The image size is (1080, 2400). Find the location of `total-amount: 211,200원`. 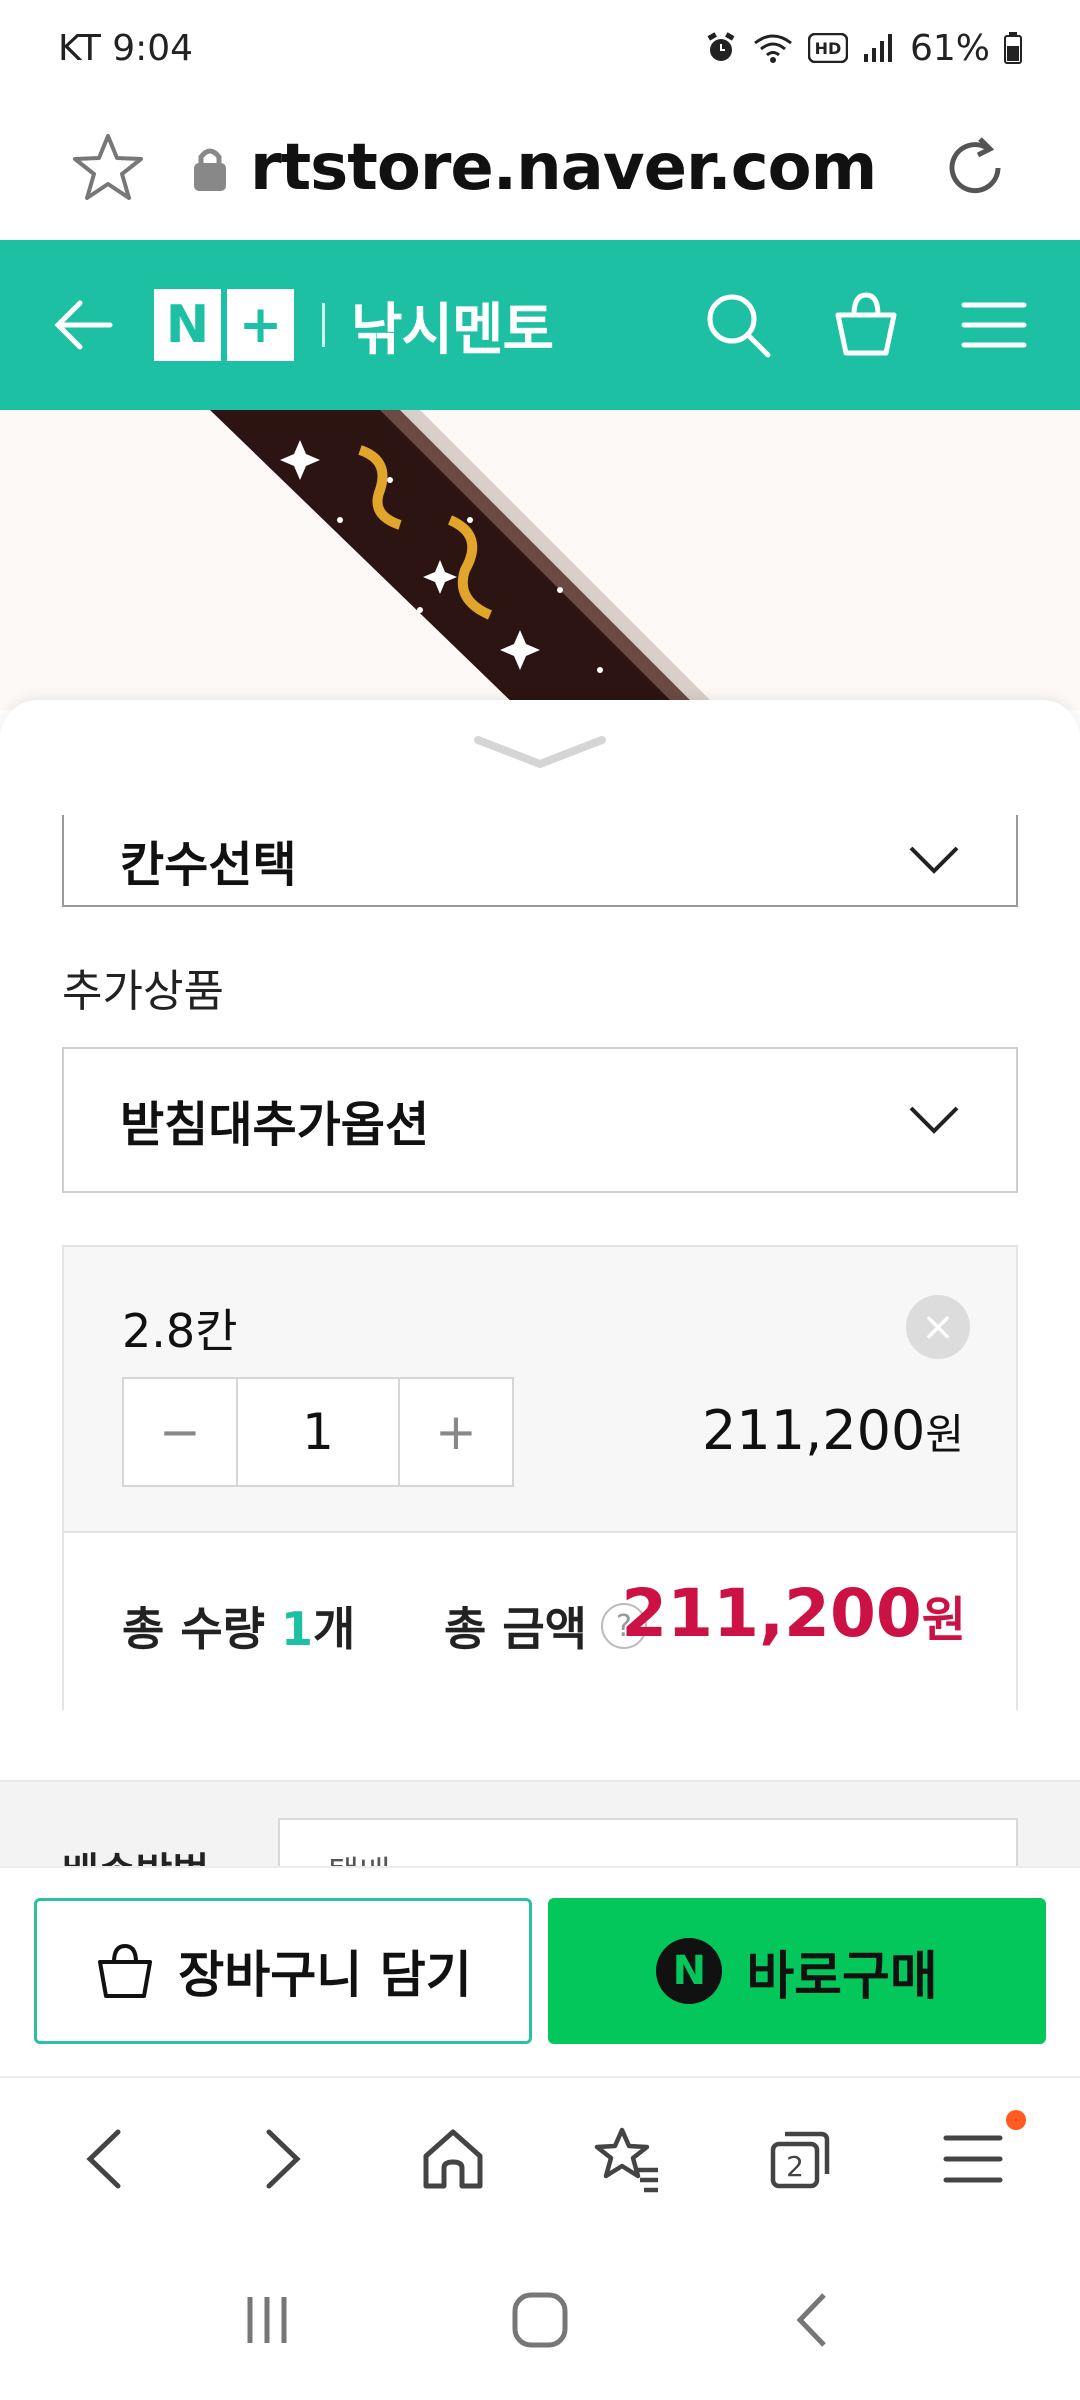

total-amount: 211,200원 is located at coordinates (793, 1613).